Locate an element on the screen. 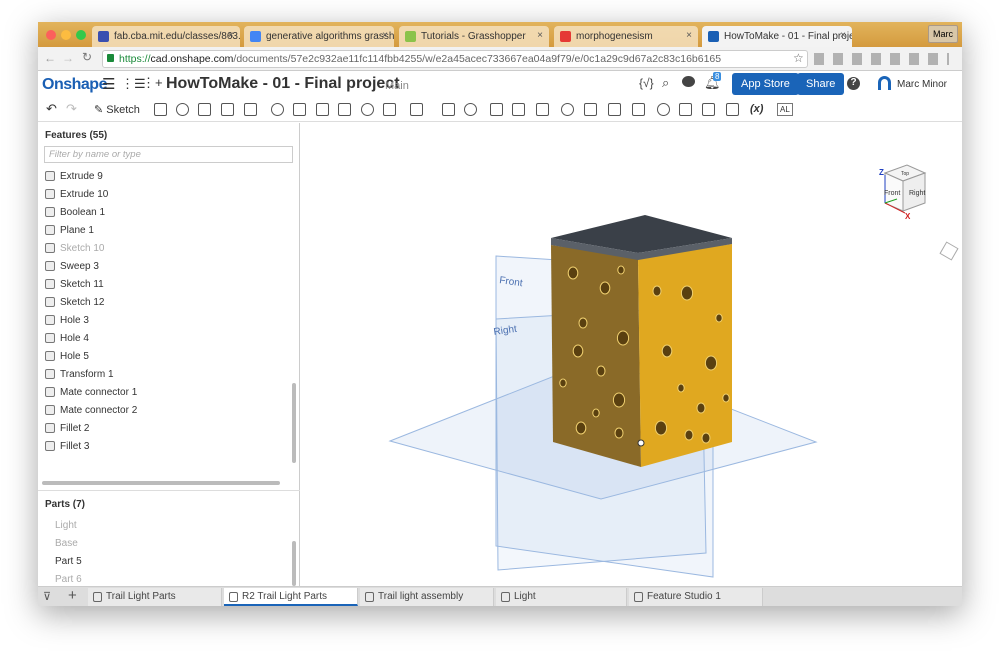  redo-icon: ↷ is located at coordinates (71, 109).